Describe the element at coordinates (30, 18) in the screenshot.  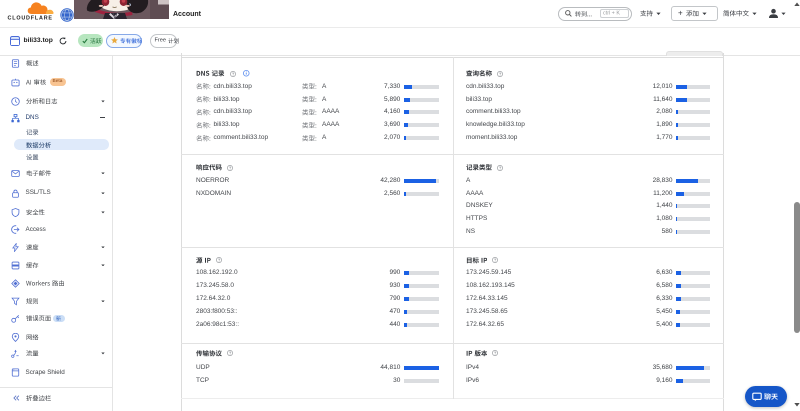
I see `svg-text: CLOUDFLARE` at that location.